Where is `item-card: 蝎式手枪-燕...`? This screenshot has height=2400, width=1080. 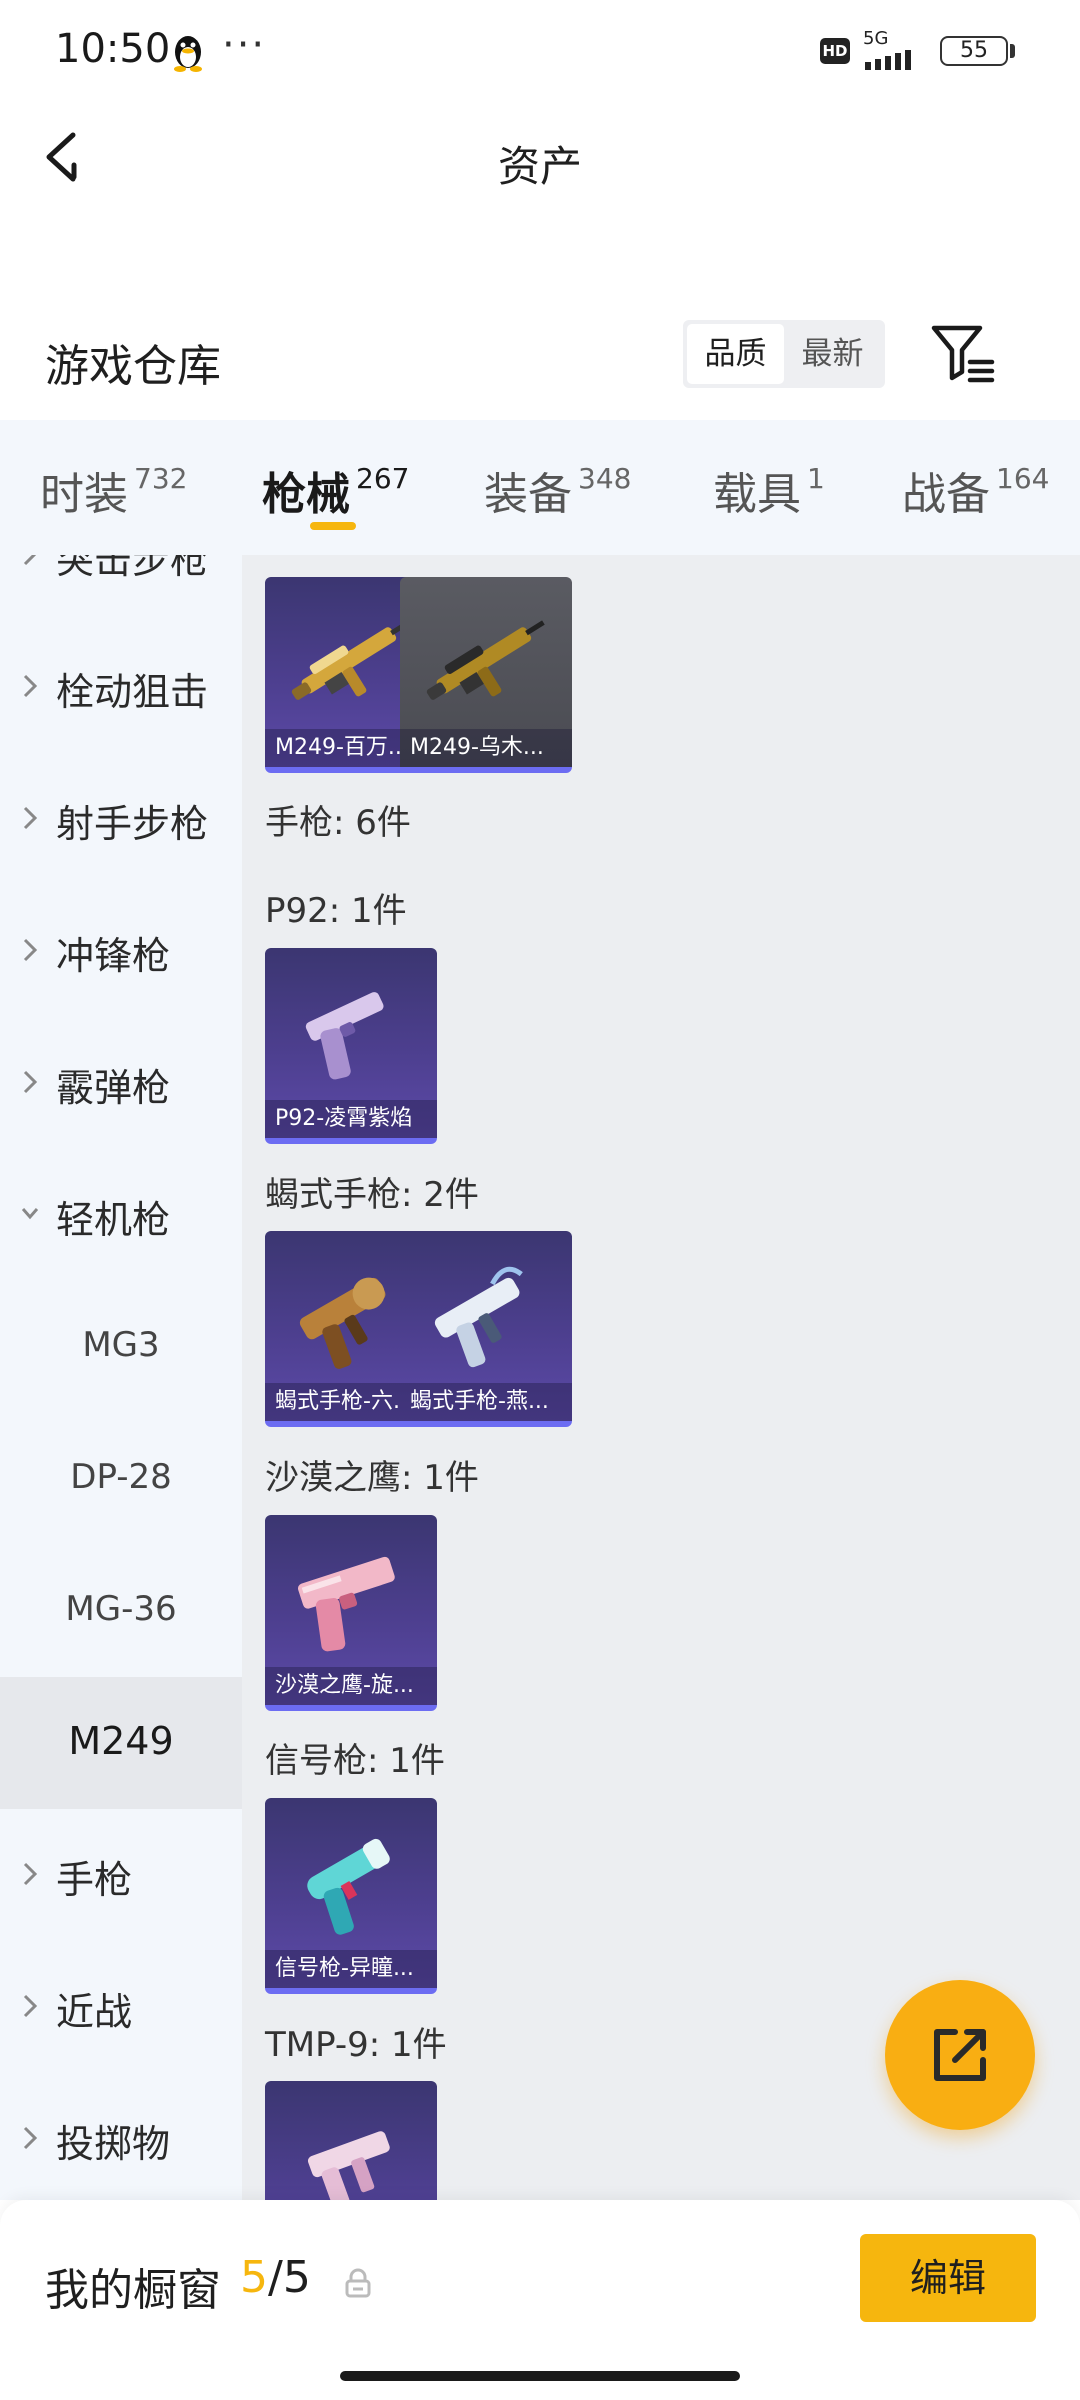
item-card: 蝎式手枪-燕... is located at coordinates (486, 1329).